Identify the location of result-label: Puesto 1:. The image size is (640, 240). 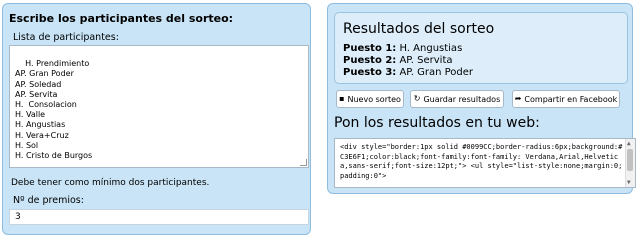
(370, 48).